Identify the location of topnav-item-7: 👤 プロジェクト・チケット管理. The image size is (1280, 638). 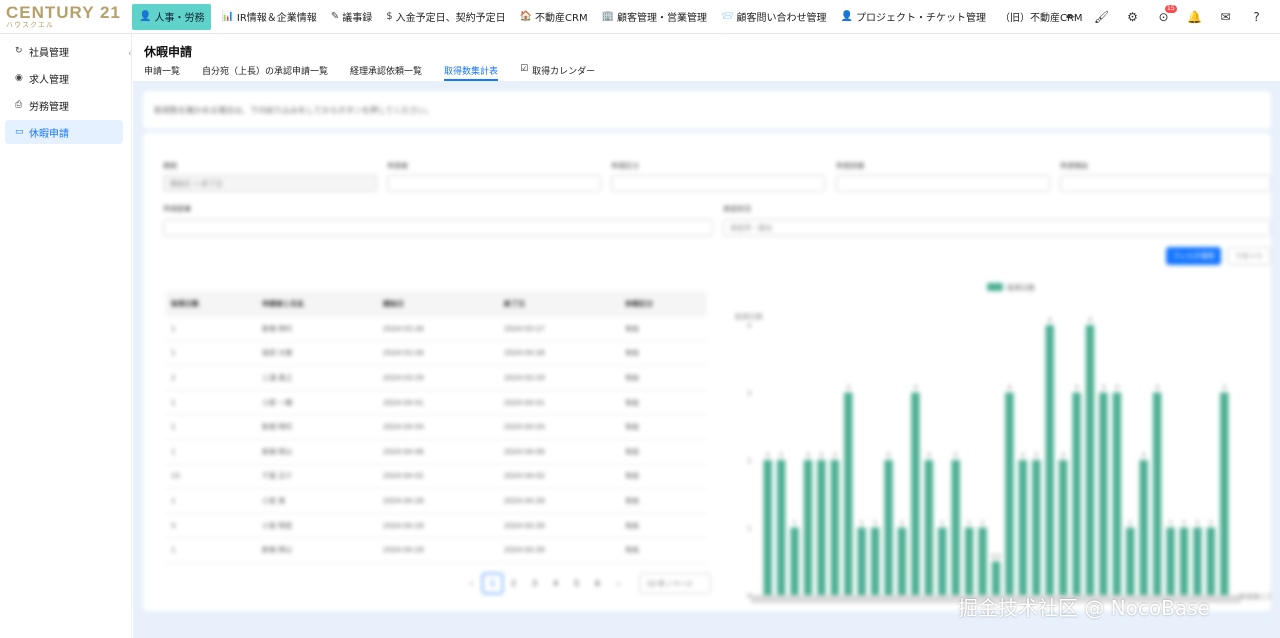
(913, 17).